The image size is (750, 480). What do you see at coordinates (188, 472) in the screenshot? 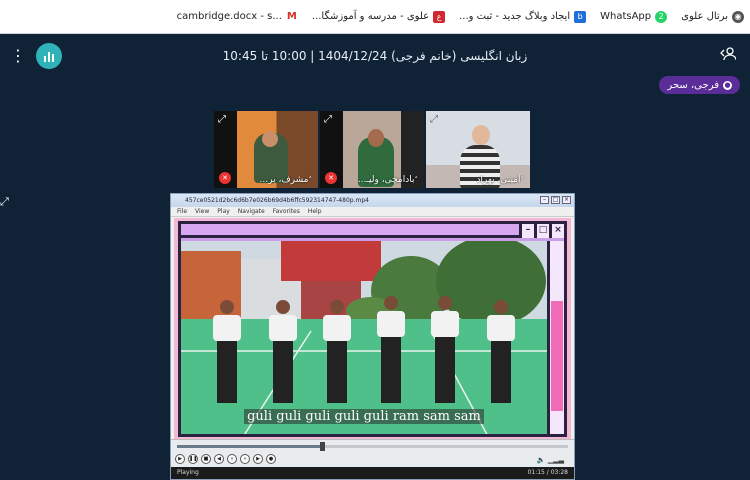
I see `playback-status: Playing` at bounding box center [188, 472].